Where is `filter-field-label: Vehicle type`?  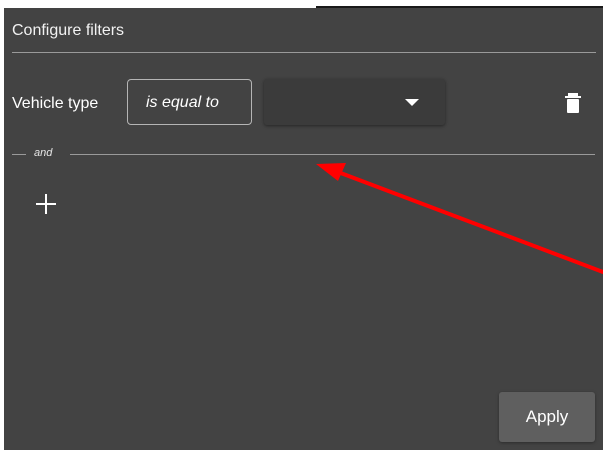
filter-field-label: Vehicle type is located at coordinates (55, 103).